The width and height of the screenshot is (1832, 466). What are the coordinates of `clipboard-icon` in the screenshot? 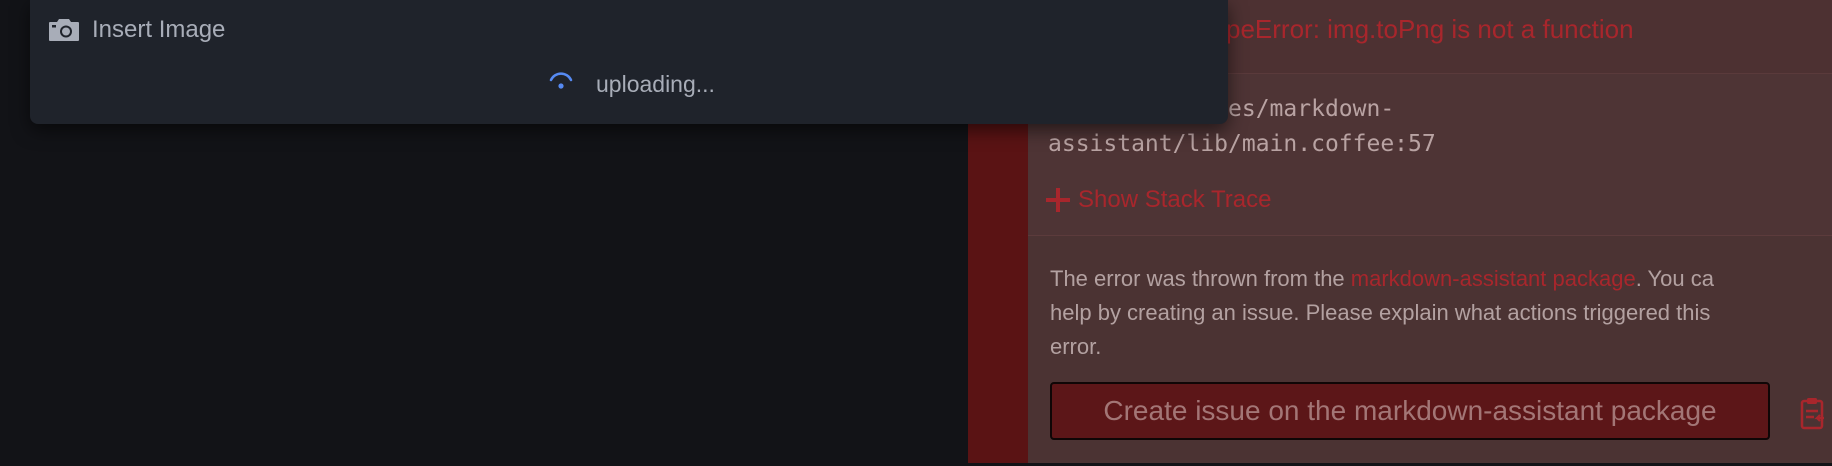 It's located at (1813, 413).